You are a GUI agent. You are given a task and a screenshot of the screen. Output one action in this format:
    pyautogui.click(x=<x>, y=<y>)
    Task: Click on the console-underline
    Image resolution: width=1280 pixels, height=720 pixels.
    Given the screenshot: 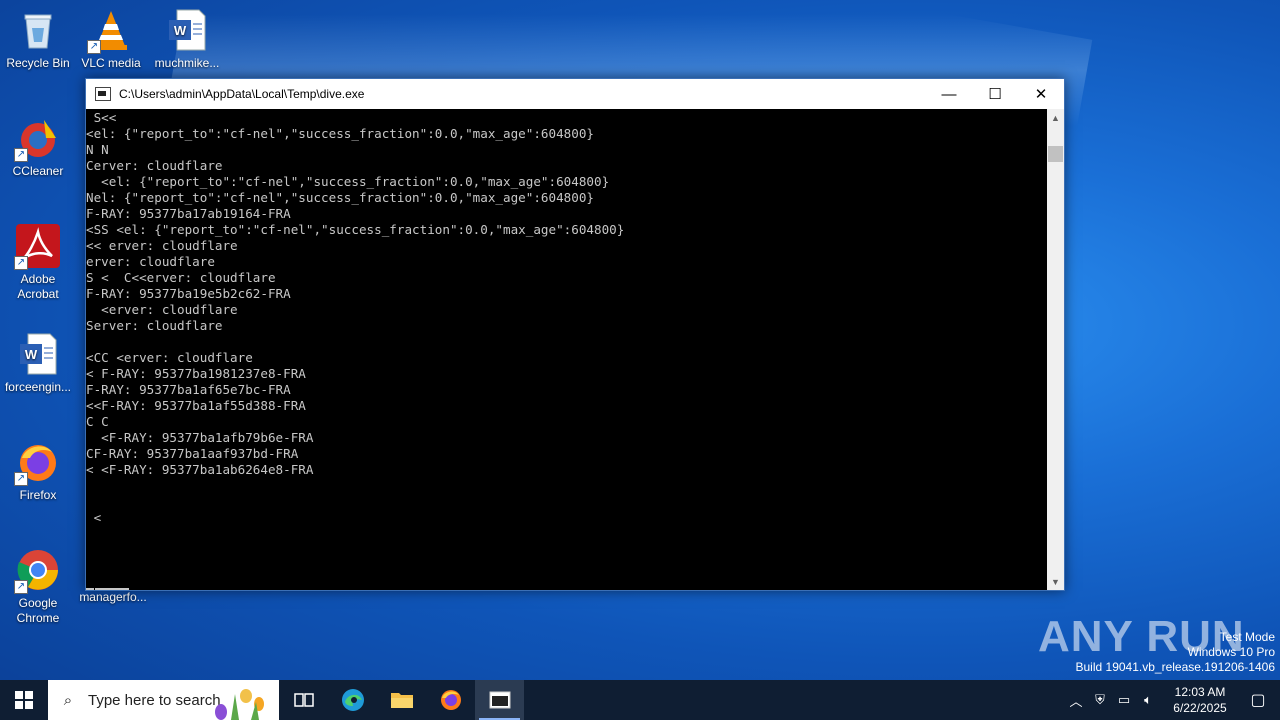 What is the action you would take?
    pyautogui.click(x=112, y=589)
    